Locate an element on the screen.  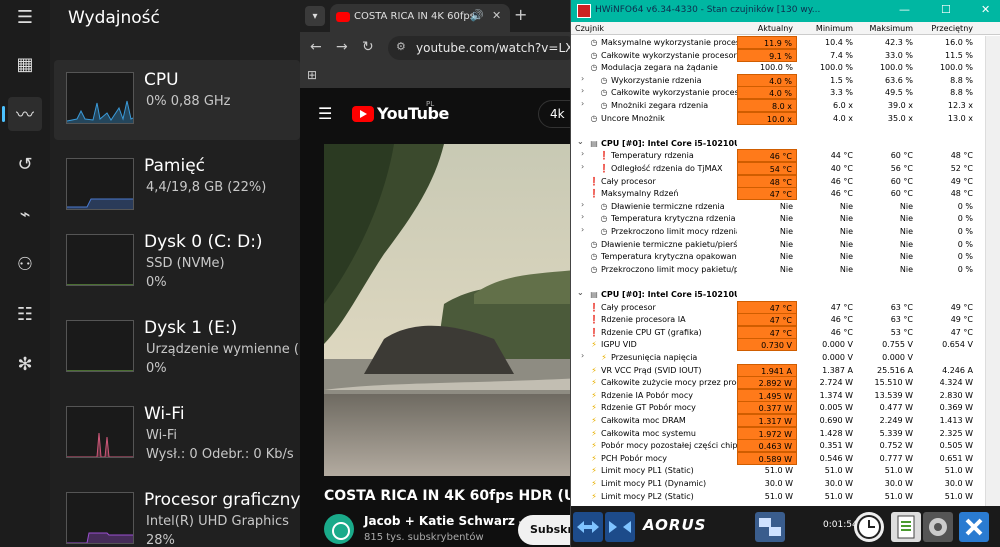
subscribe-button: Subskrybuj is located at coordinates (544, 530).